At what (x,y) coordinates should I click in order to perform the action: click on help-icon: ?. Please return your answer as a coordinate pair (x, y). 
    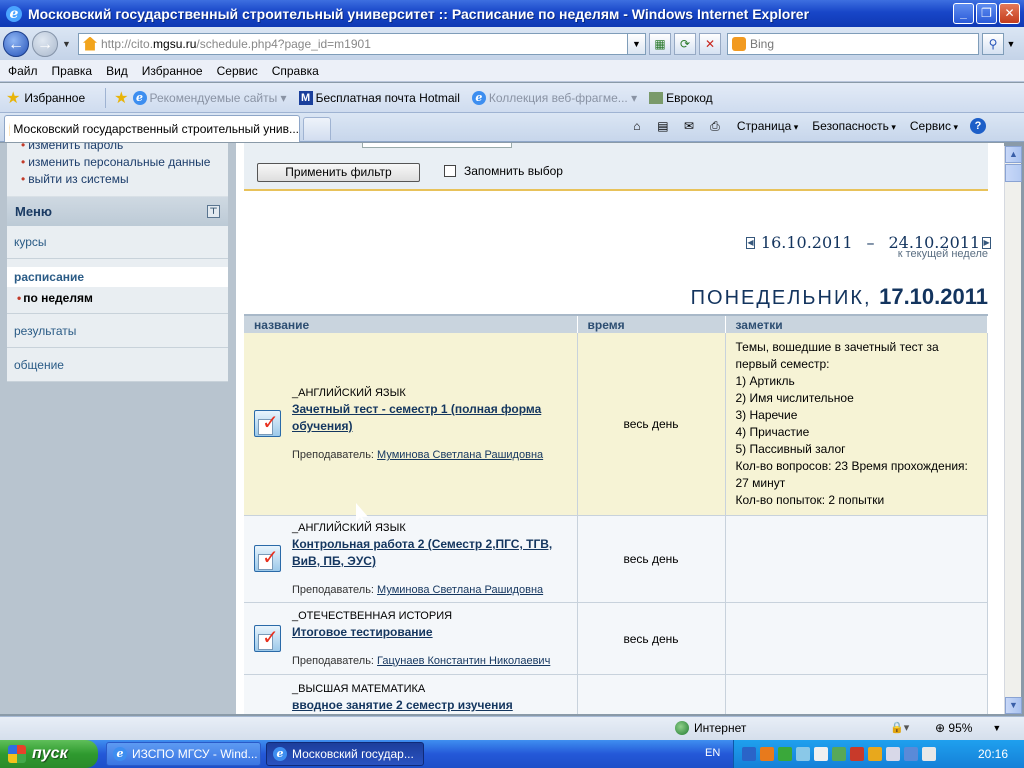
    Looking at the image, I should click on (978, 126).